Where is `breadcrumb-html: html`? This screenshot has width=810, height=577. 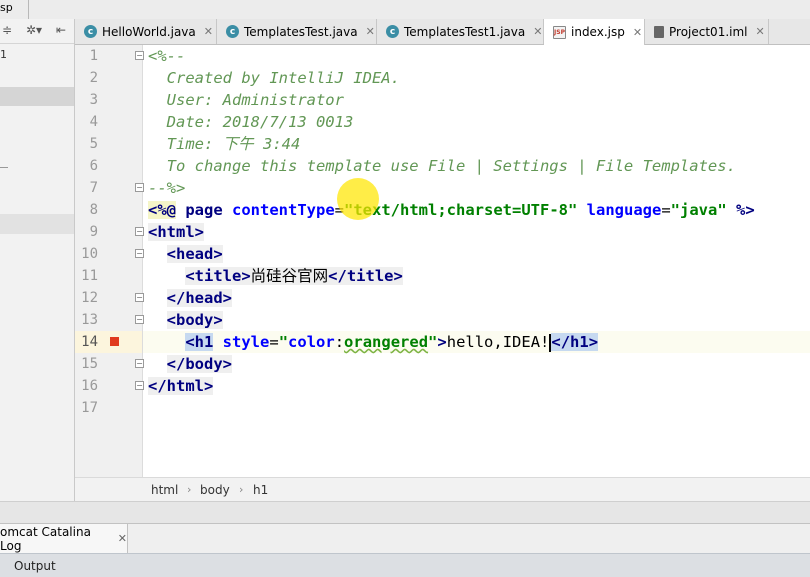 breadcrumb-html: html is located at coordinates (164, 490).